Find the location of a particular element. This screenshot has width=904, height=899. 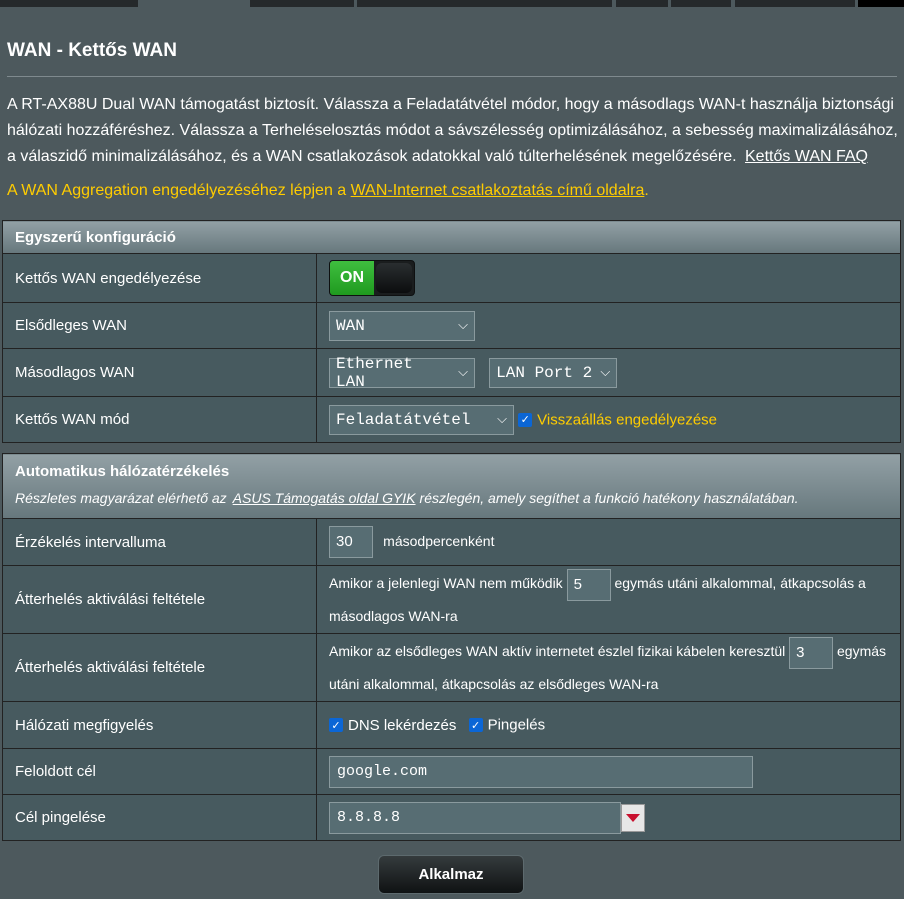

fallback-label: Visszaállás engedélyezése is located at coordinates (627, 419).